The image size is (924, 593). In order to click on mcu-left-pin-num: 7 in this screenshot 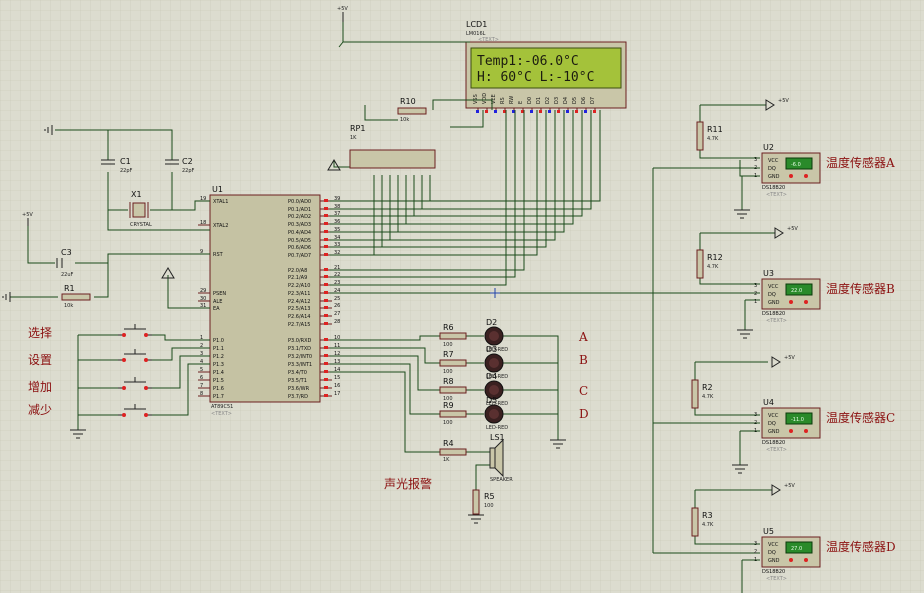, I will do `click(201, 386)`.